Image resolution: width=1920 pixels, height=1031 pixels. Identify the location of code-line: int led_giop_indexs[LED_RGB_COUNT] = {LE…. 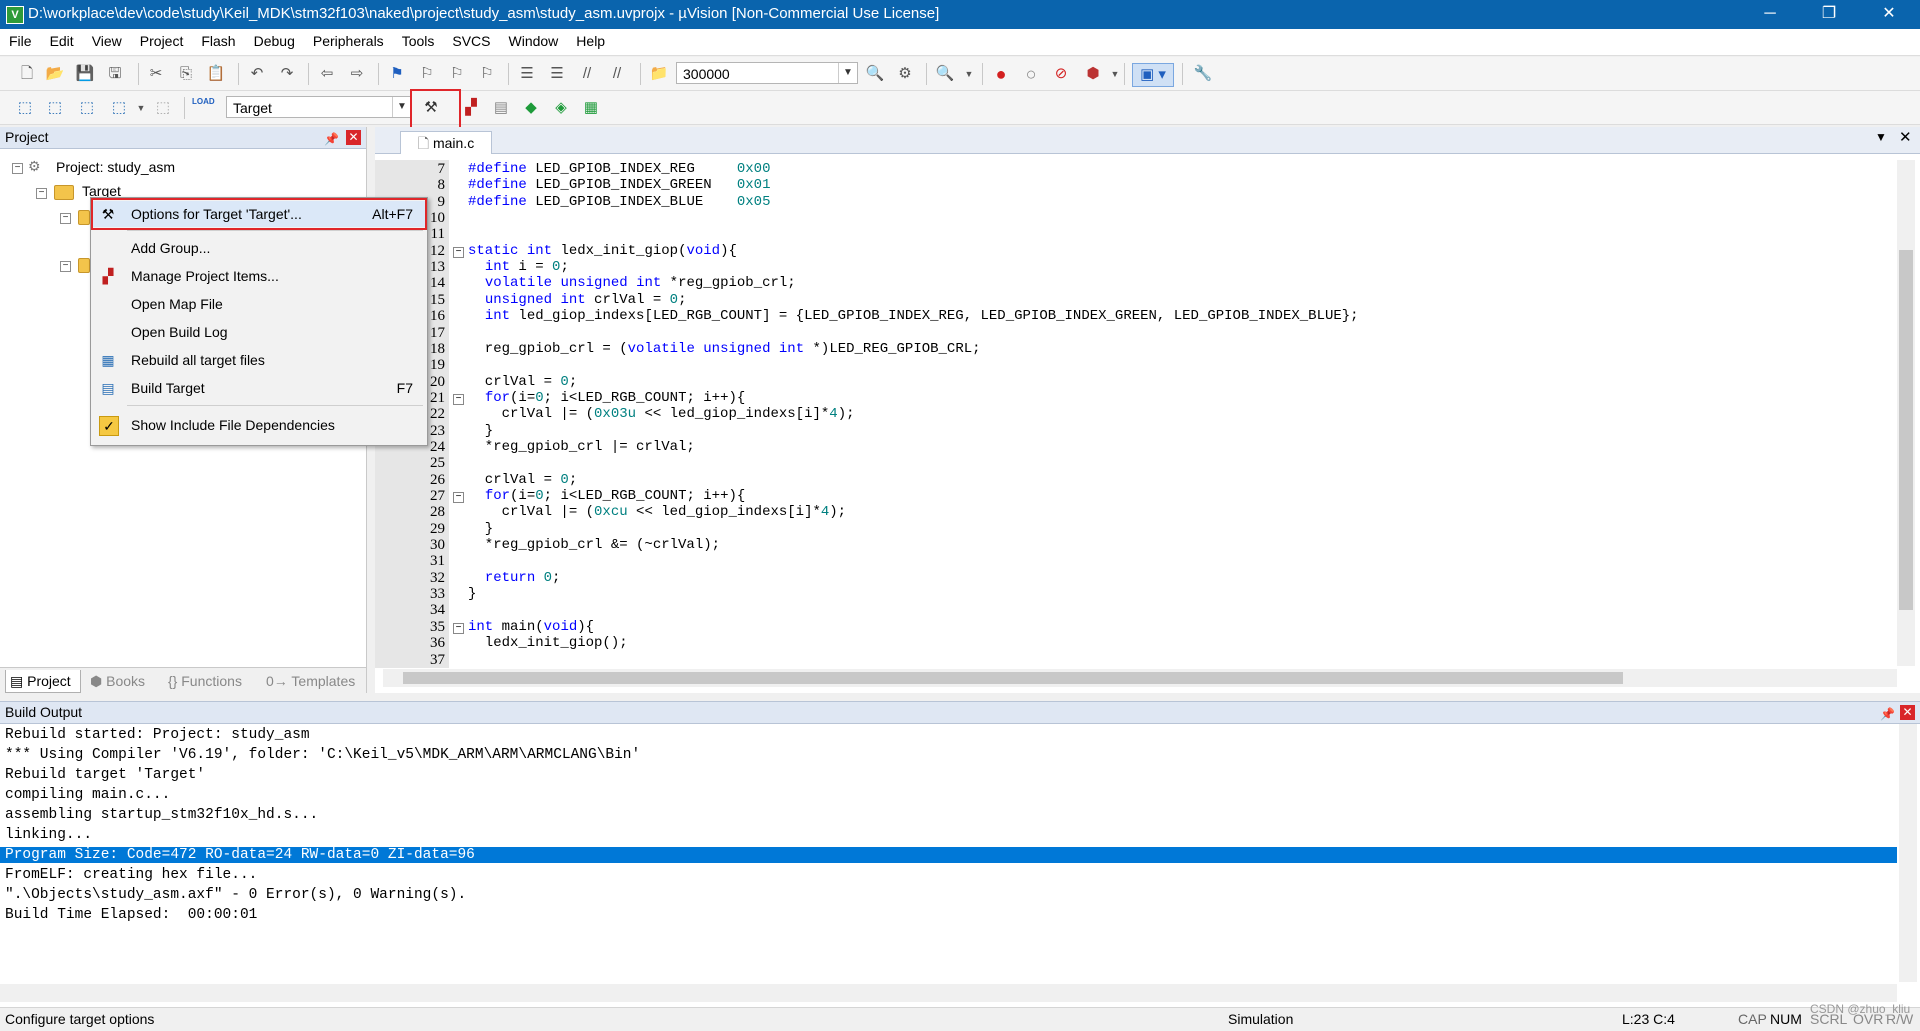
(913, 316).